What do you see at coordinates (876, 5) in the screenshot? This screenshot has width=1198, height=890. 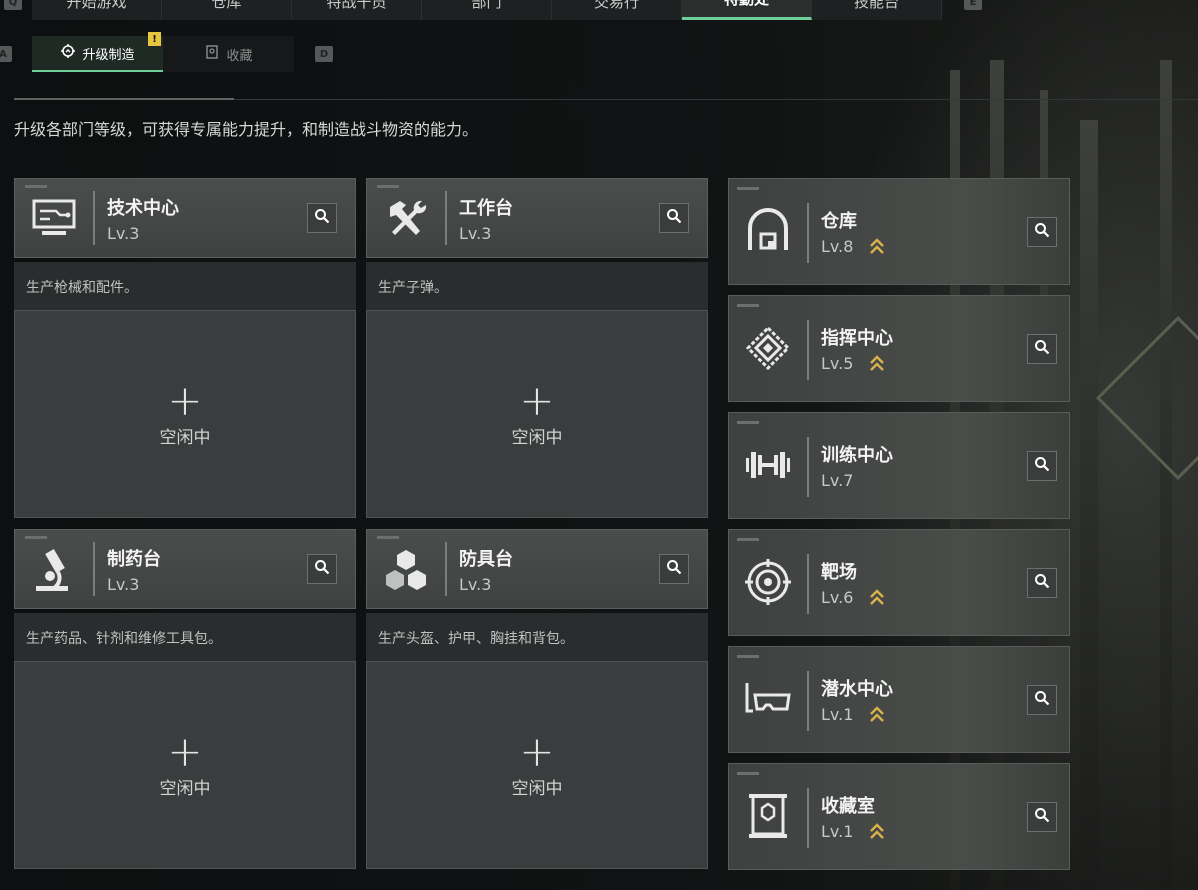 I see `tab-label: 技能台` at bounding box center [876, 5].